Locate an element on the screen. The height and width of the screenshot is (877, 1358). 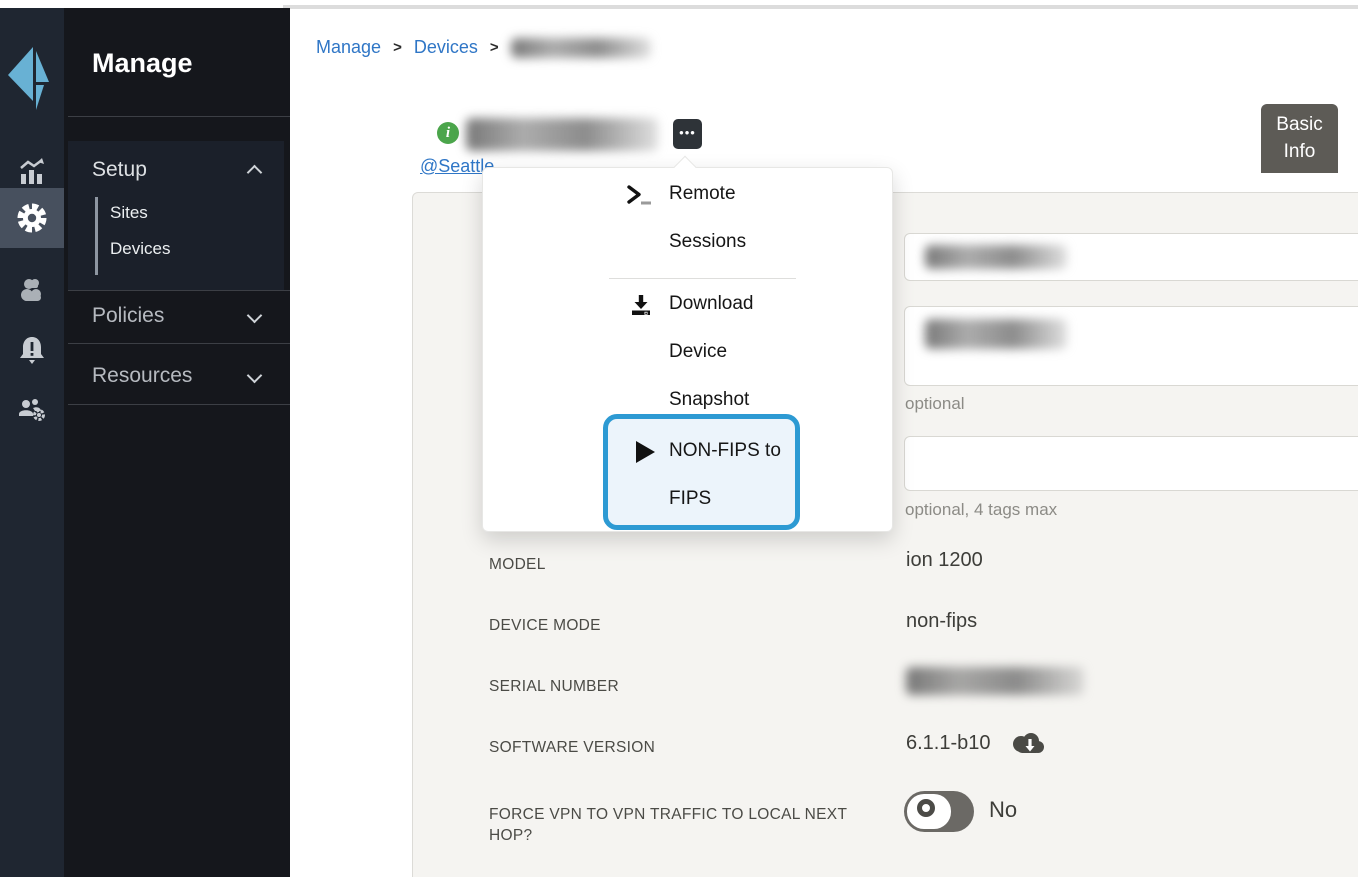
sidebar-item-devices: Devices is located at coordinates (140, 249).